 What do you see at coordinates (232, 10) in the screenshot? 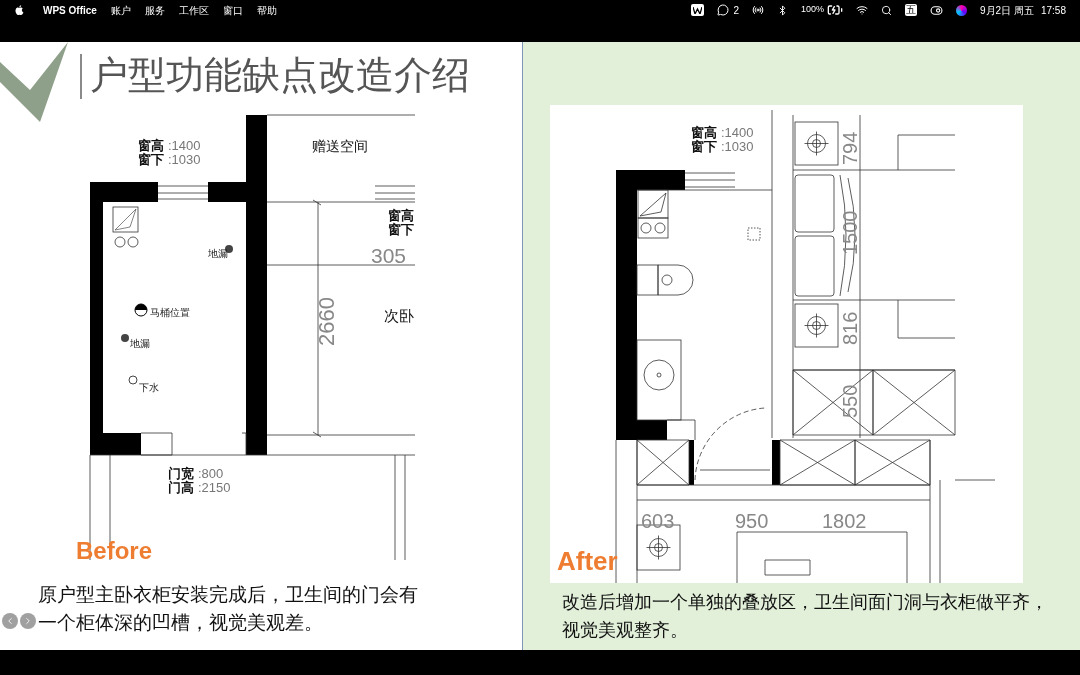
I see `menu-item: 窗口` at bounding box center [232, 10].